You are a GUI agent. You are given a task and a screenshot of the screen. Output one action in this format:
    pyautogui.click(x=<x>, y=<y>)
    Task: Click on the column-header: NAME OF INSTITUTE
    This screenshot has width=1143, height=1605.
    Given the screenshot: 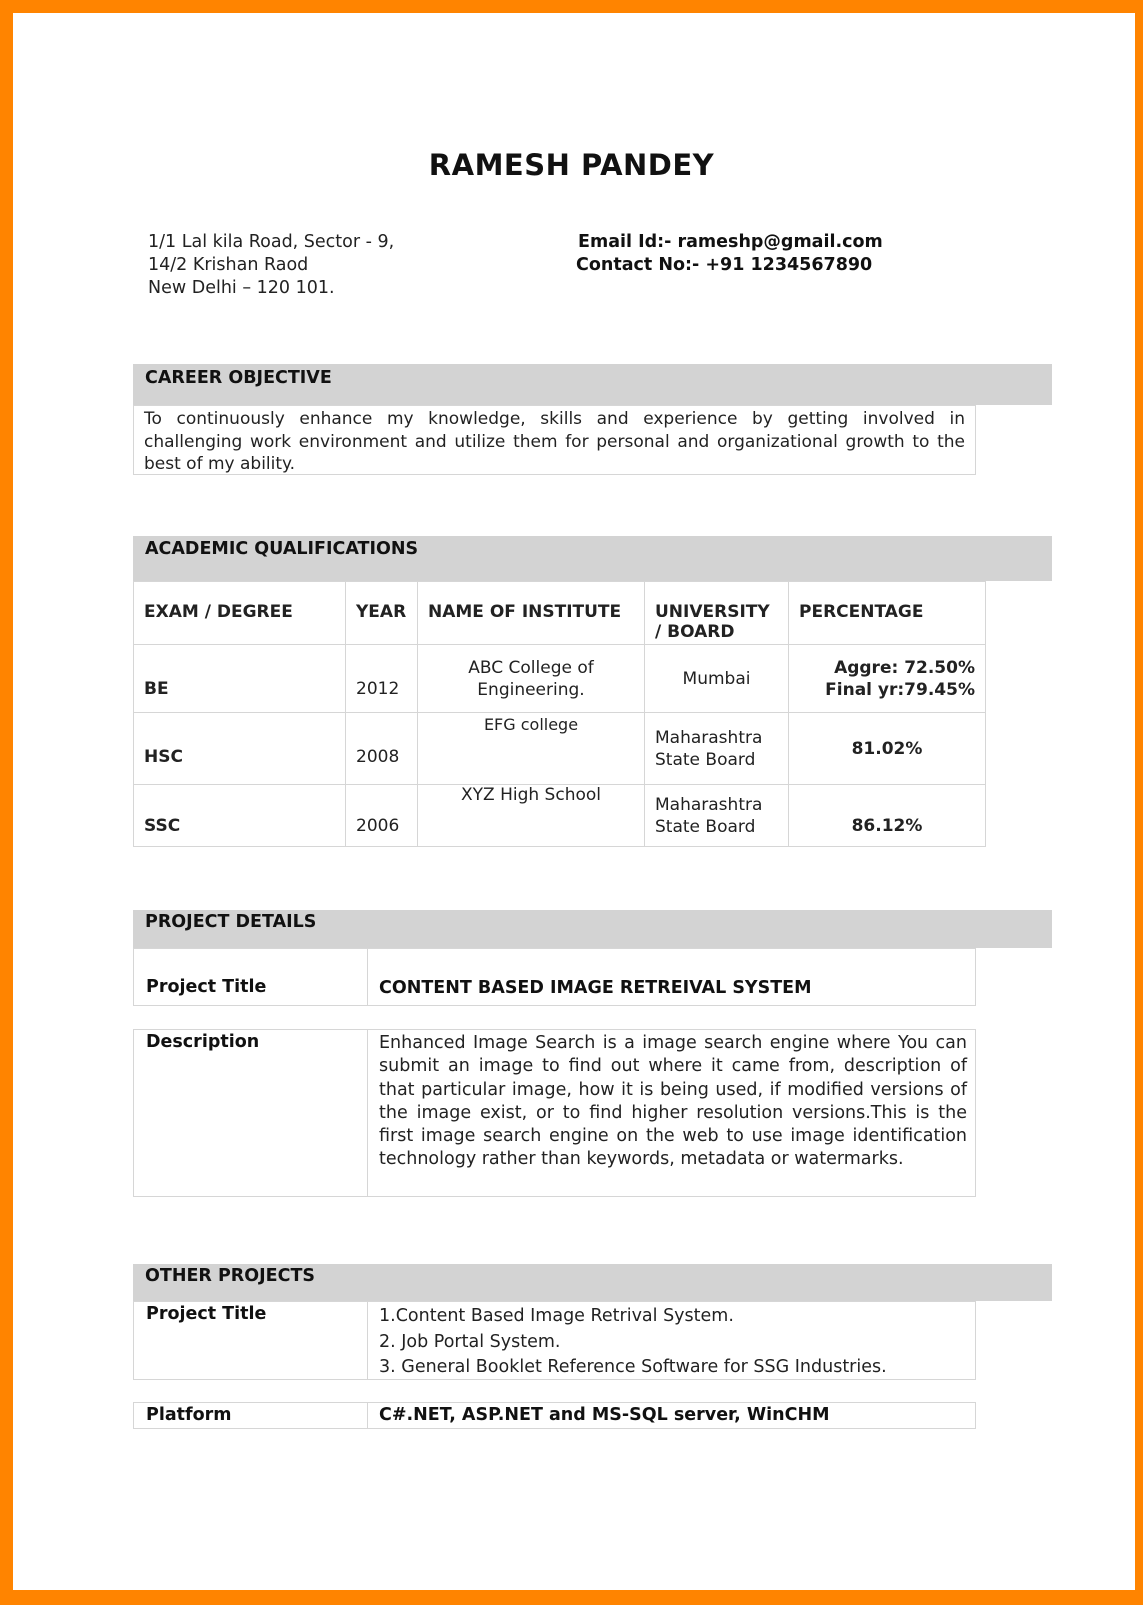 What is the action you would take?
    pyautogui.click(x=531, y=613)
    